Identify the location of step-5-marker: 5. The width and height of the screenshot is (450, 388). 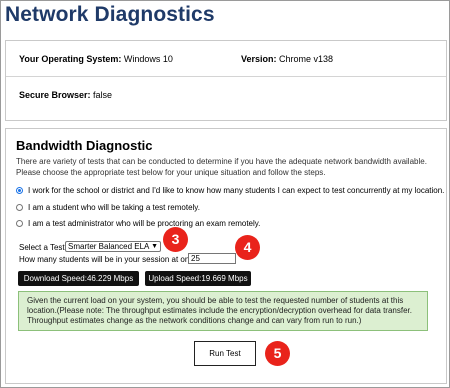
(277, 353).